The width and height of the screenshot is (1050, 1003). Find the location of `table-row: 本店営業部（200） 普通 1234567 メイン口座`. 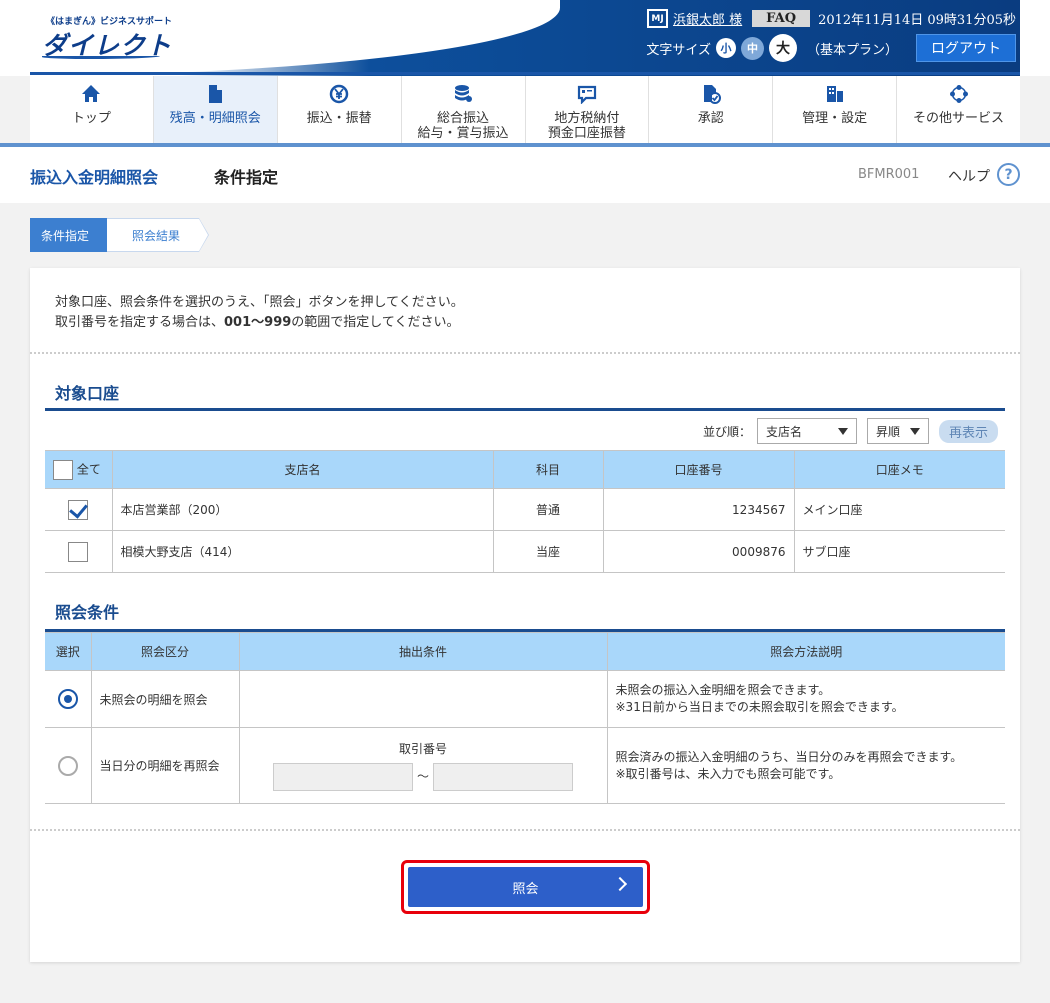

table-row: 本店営業部（200） 普通 1234567 メイン口座 is located at coordinates (525, 509).